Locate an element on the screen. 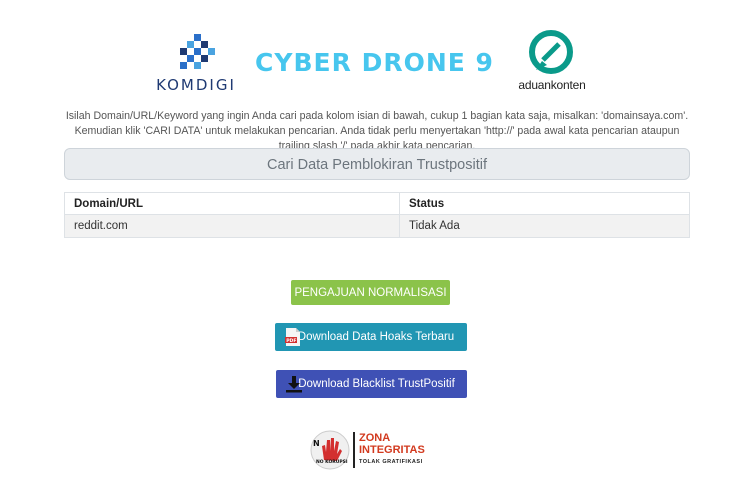  download-blacklist-button: Download Blacklist TrustPositif is located at coordinates (371, 384).